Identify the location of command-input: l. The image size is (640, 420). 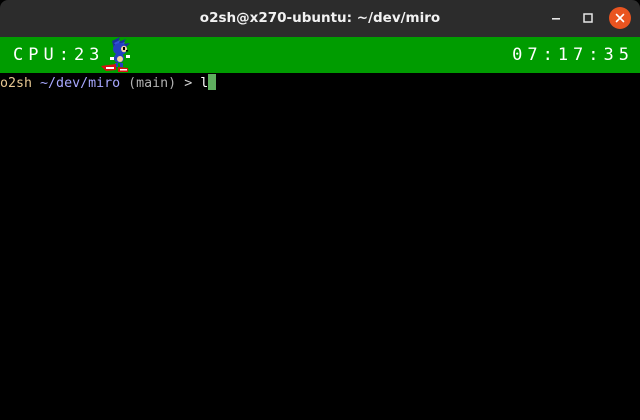
(204, 83).